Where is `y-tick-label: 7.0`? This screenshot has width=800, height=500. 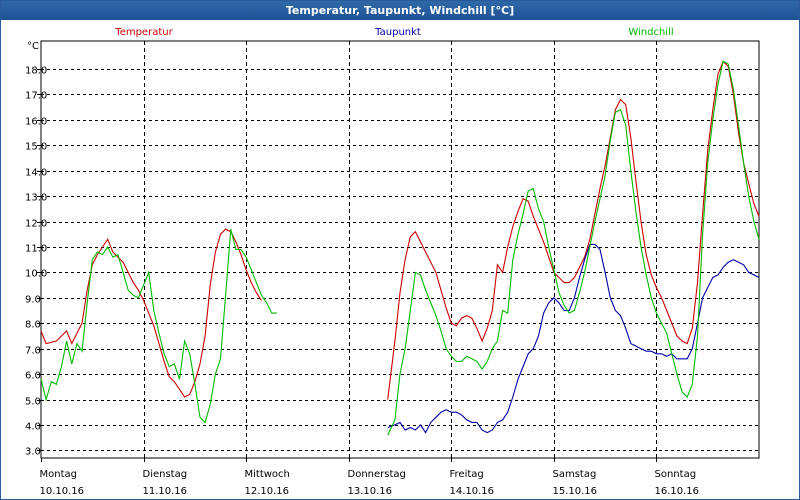
y-tick-label: 7.0 is located at coordinates (33, 351).